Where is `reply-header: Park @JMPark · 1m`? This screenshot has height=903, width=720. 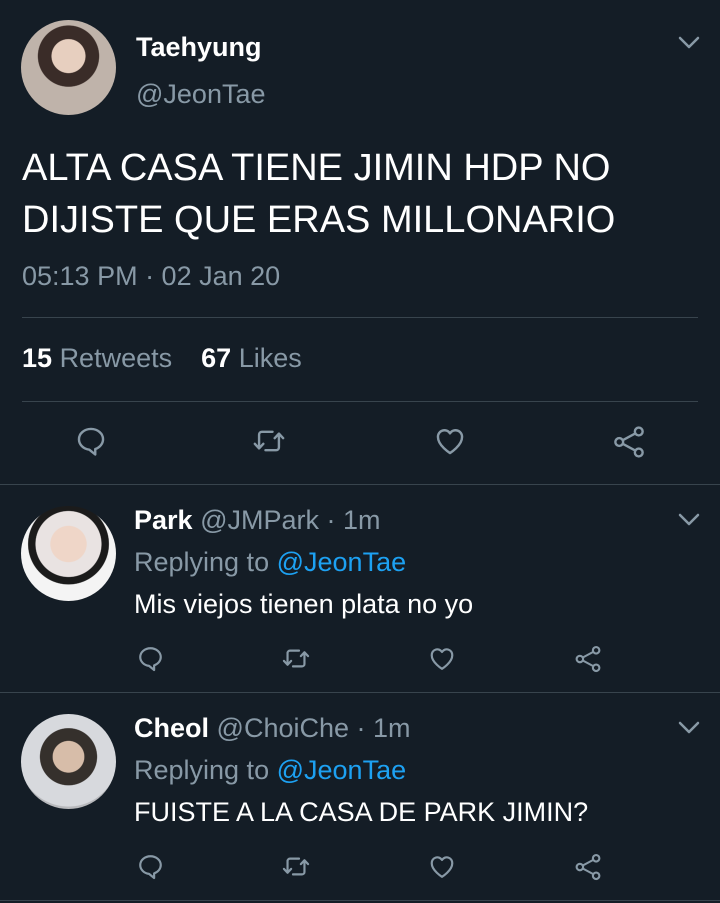 reply-header: Park @JMPark · 1m is located at coordinates (257, 520).